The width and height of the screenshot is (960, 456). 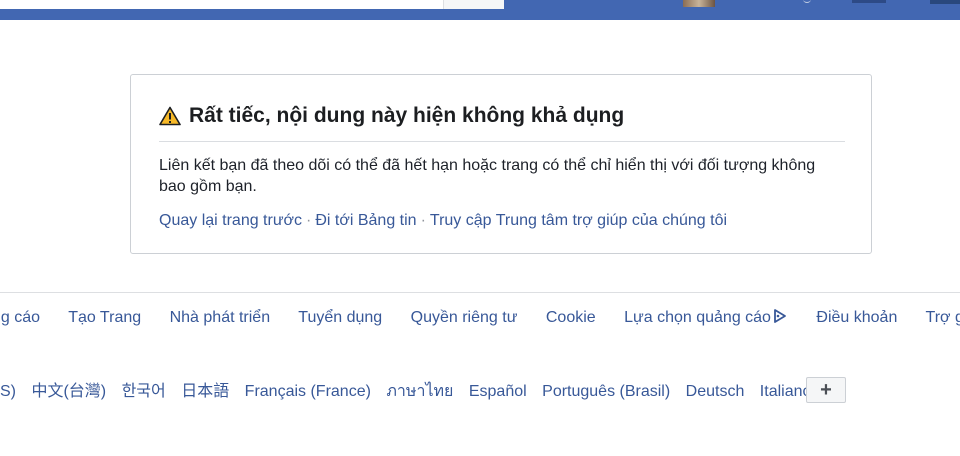 What do you see at coordinates (780, 316) in the screenshot?
I see `adchoices-icon` at bounding box center [780, 316].